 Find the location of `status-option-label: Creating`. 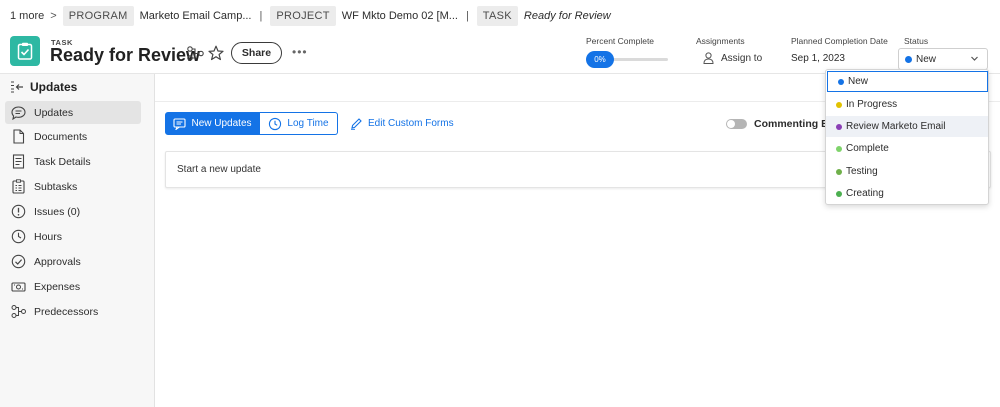

status-option-label: Creating is located at coordinates (865, 193).